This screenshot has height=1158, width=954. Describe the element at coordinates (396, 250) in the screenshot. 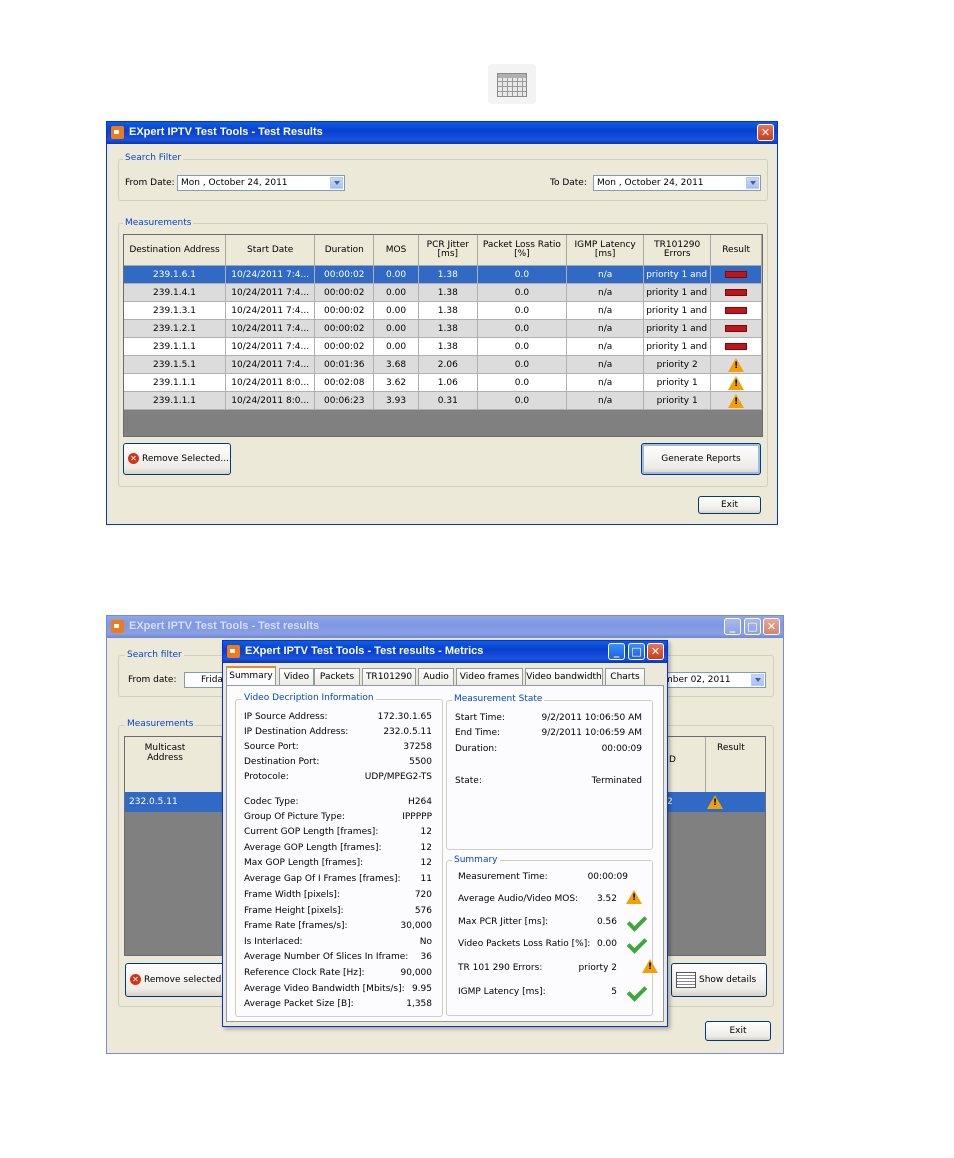

I see `column-header: MOS` at that location.